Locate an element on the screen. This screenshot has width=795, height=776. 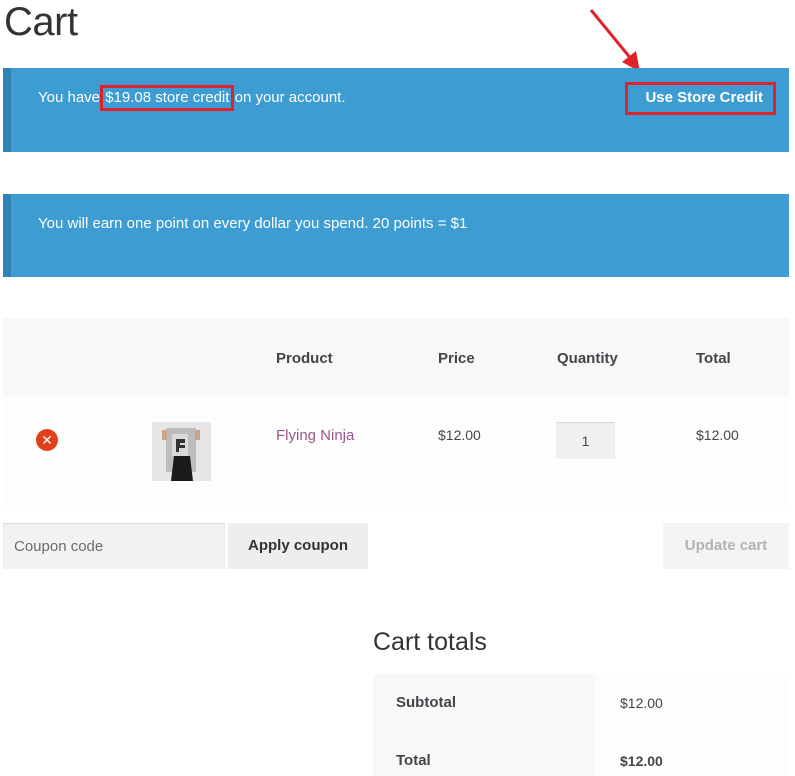
total-label: Total is located at coordinates (413, 760).